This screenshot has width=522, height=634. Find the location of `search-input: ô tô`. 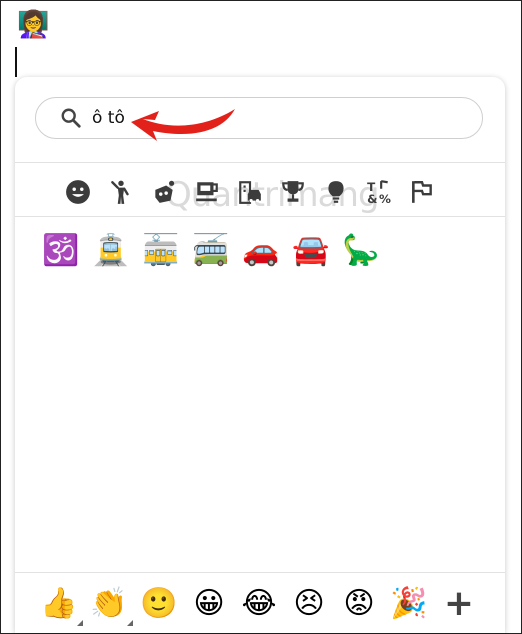

search-input: ô tô is located at coordinates (108, 118).